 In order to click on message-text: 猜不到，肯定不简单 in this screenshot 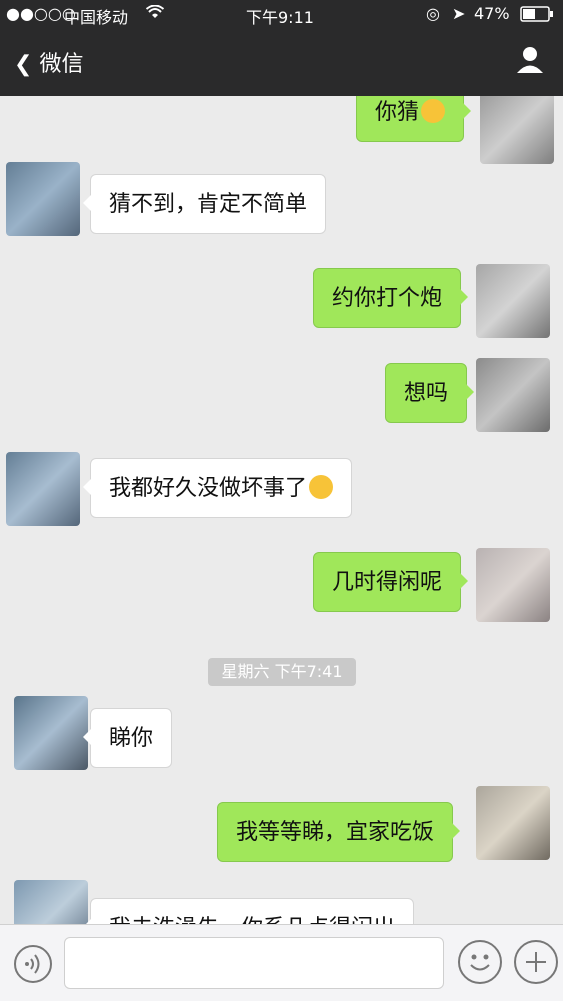, I will do `click(208, 204)`.